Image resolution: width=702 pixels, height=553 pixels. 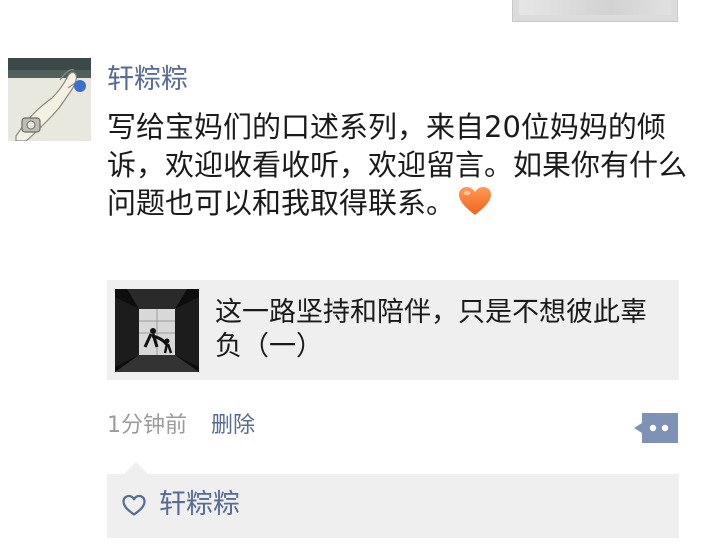 I want to click on likes-section: 轩粽粽, so click(x=393, y=506).